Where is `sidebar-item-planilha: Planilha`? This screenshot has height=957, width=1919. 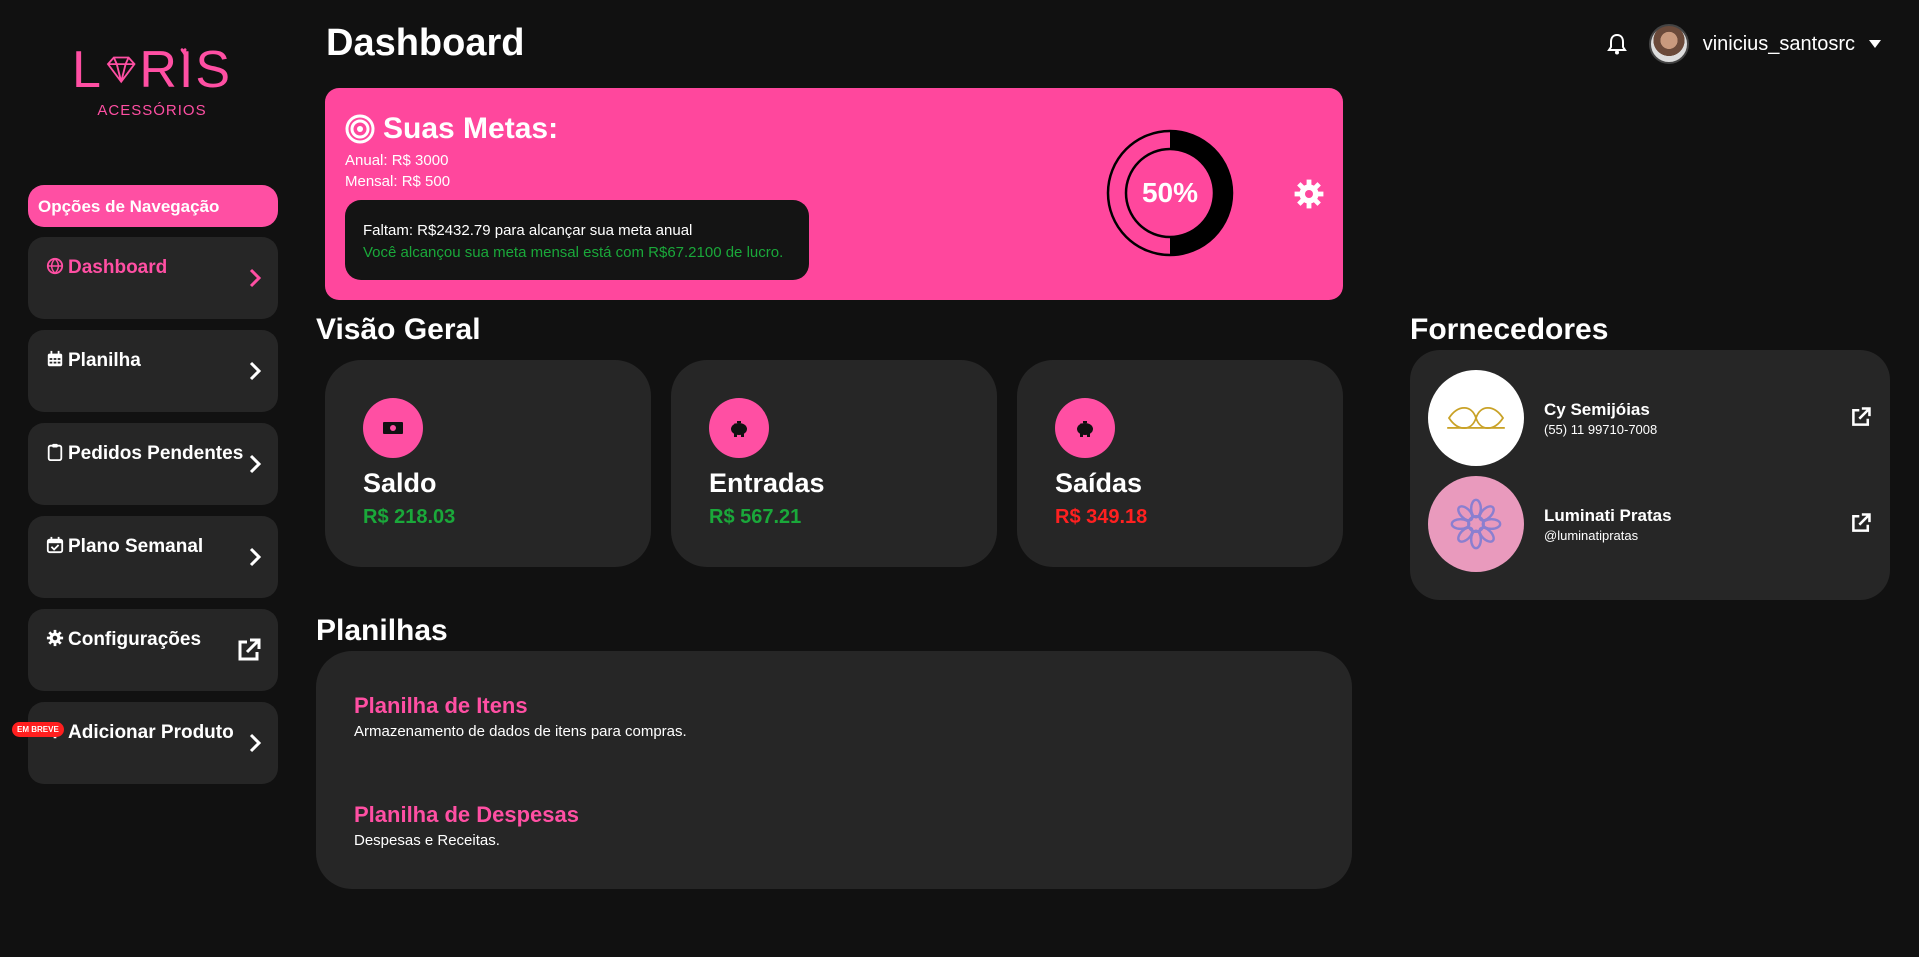
sidebar-item-planilha: Planilha is located at coordinates (153, 371).